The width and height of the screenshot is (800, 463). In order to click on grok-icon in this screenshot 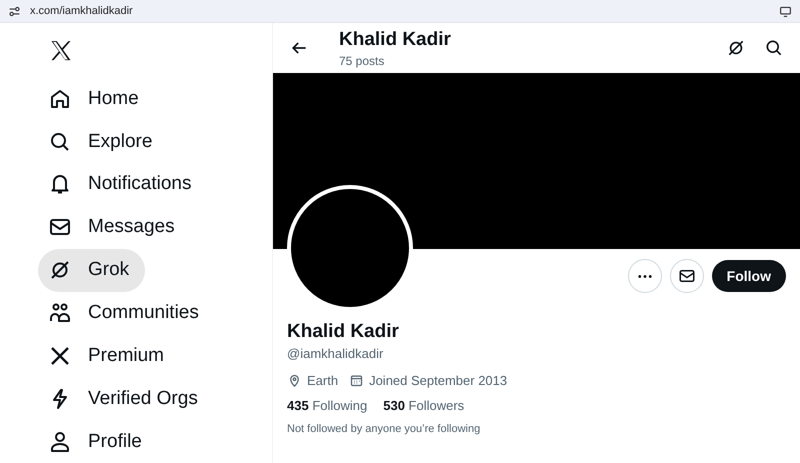, I will do `click(736, 48)`.